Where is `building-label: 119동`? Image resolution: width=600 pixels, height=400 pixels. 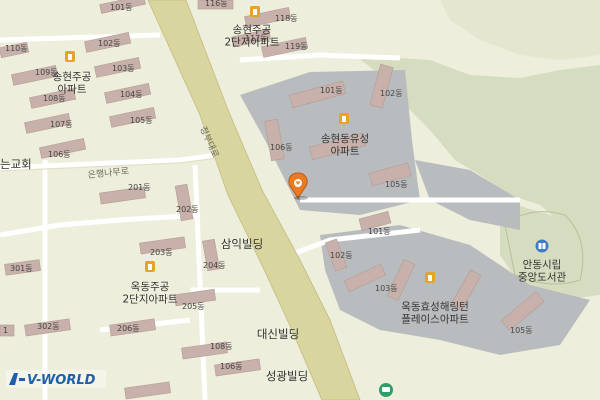 building-label: 119동 is located at coordinates (296, 46).